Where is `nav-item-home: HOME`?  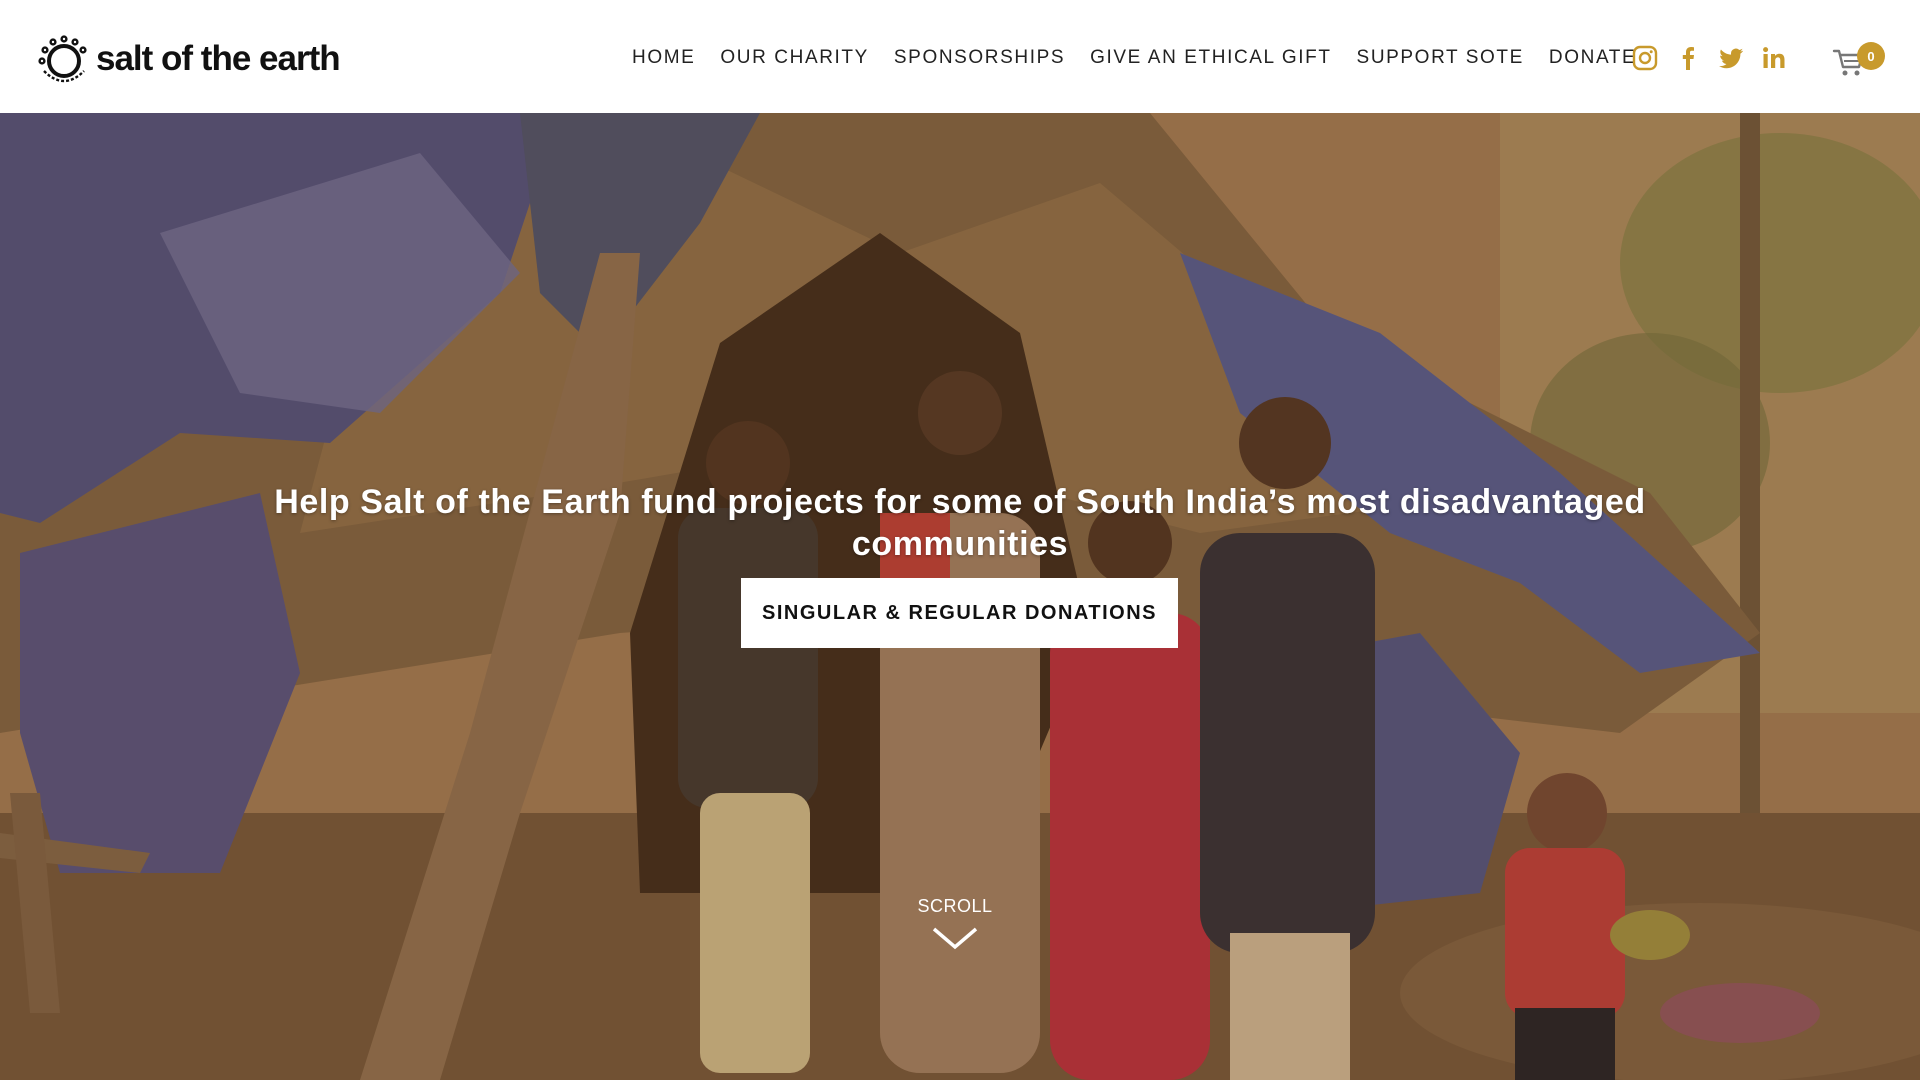 nav-item-home: HOME is located at coordinates (663, 58).